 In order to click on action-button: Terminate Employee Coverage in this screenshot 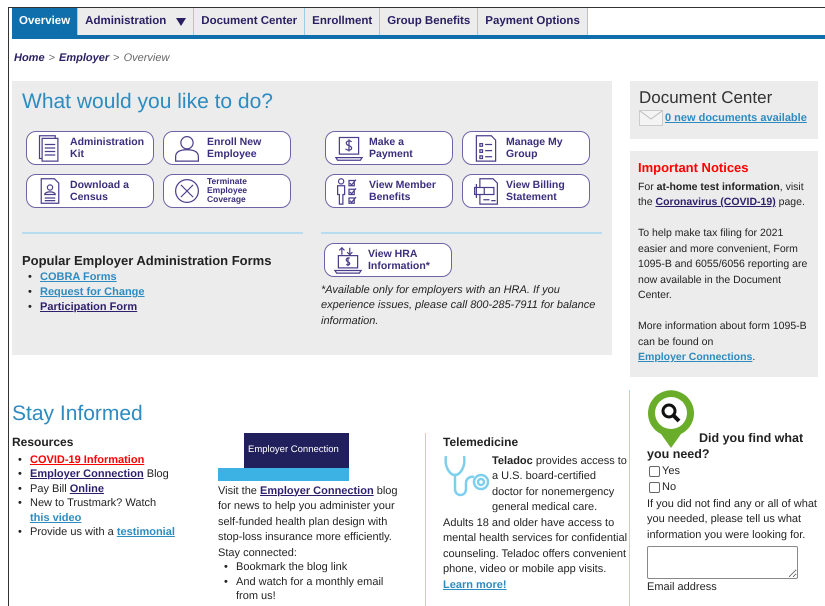, I will do `click(227, 191)`.